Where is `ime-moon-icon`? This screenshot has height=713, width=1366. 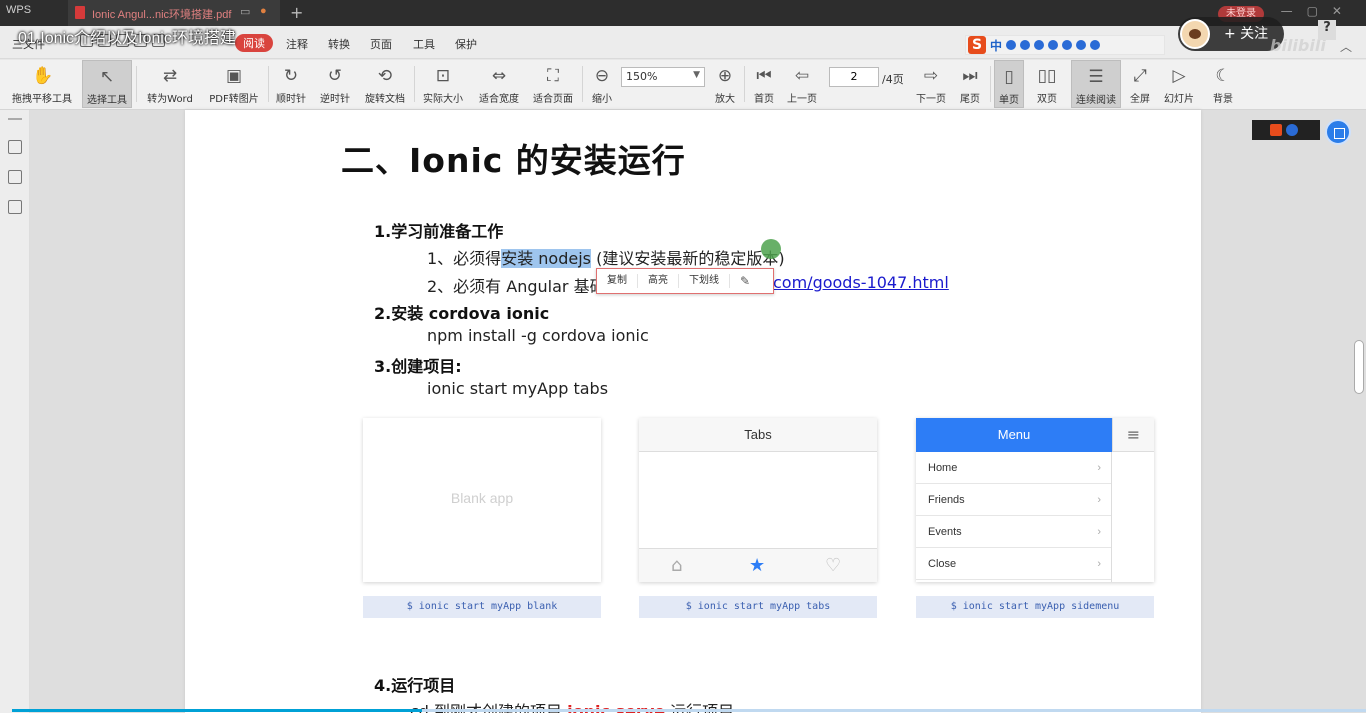 ime-moon-icon is located at coordinates (1011, 45).